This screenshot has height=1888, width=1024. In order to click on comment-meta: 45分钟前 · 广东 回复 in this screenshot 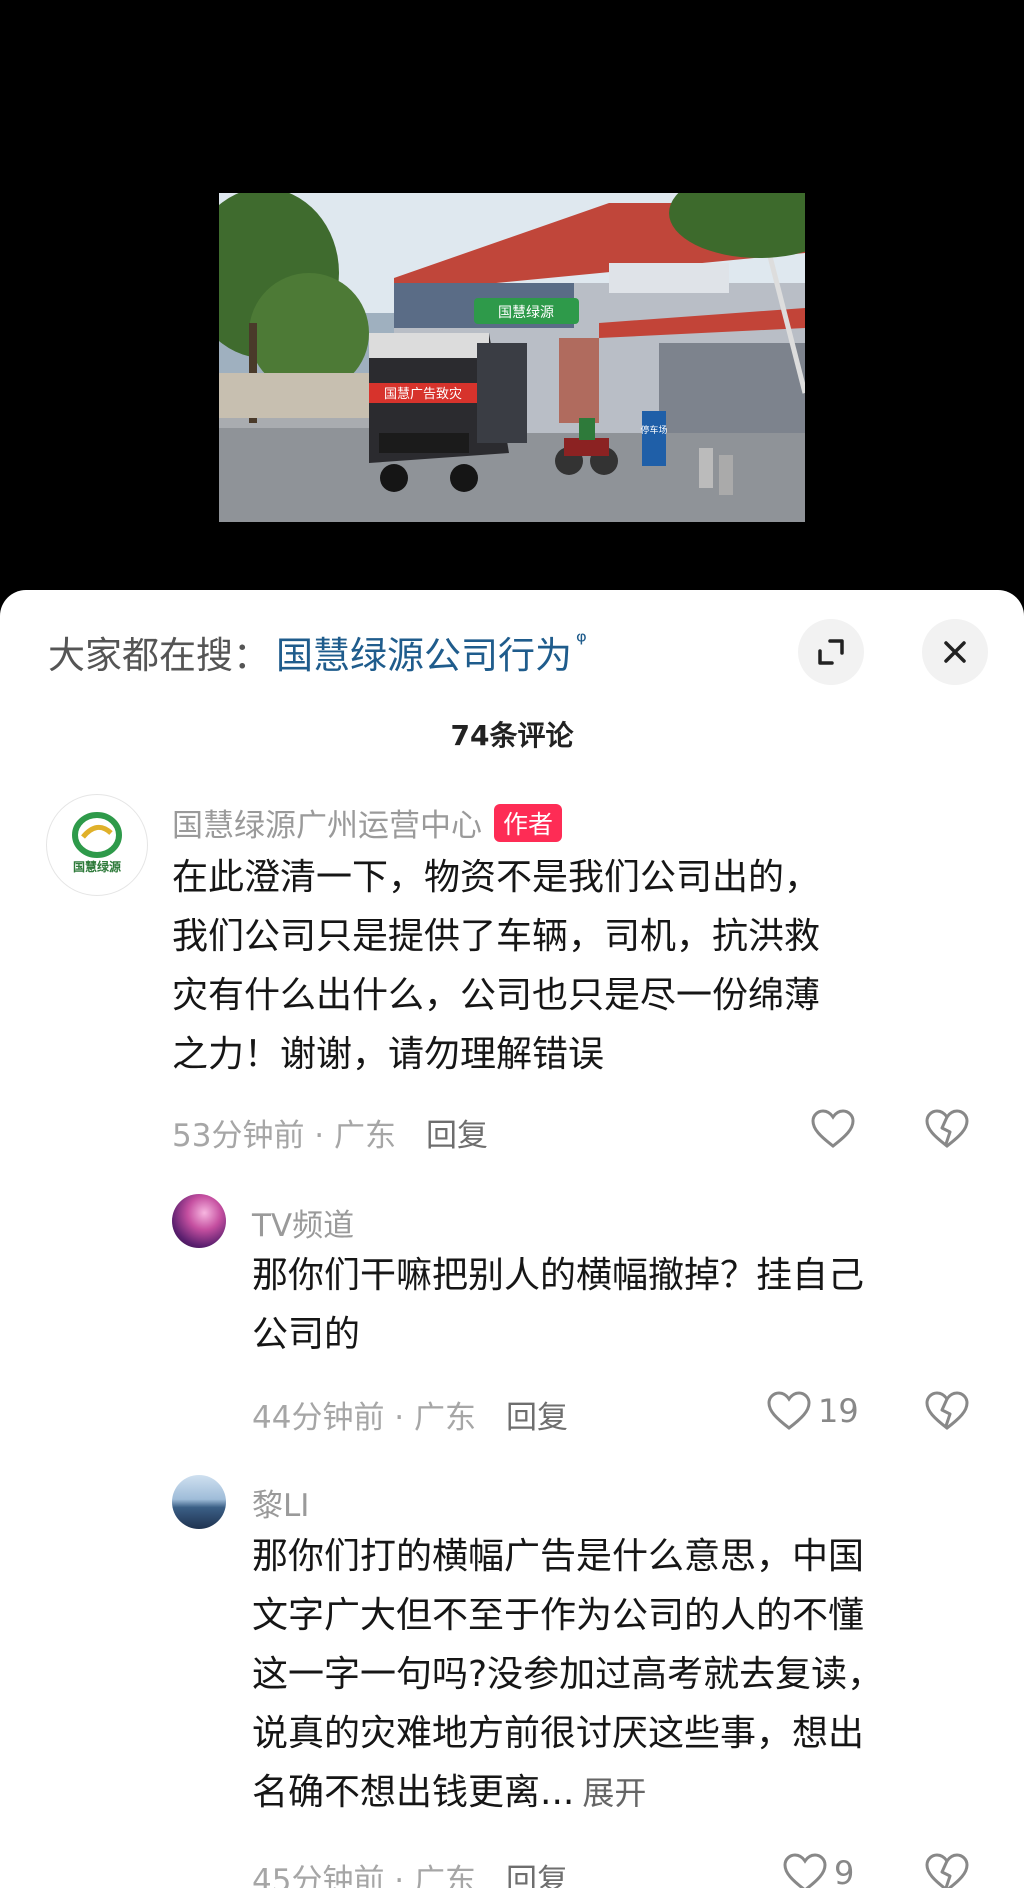, I will do `click(410, 1871)`.